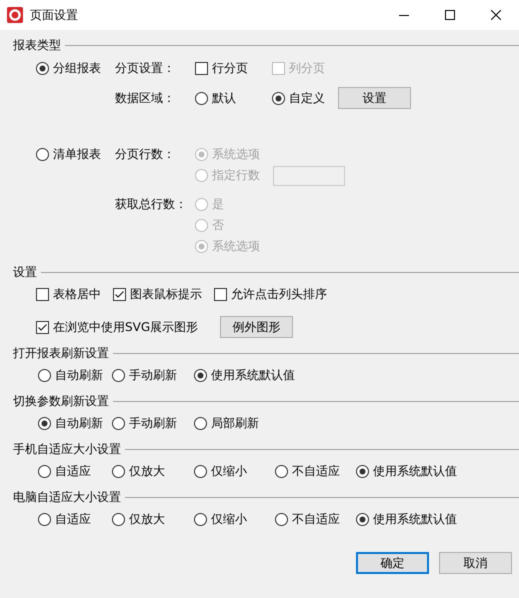 The width and height of the screenshot is (519, 598). What do you see at coordinates (230, 68) in the screenshot?
I see `option-label: 行分页` at bounding box center [230, 68].